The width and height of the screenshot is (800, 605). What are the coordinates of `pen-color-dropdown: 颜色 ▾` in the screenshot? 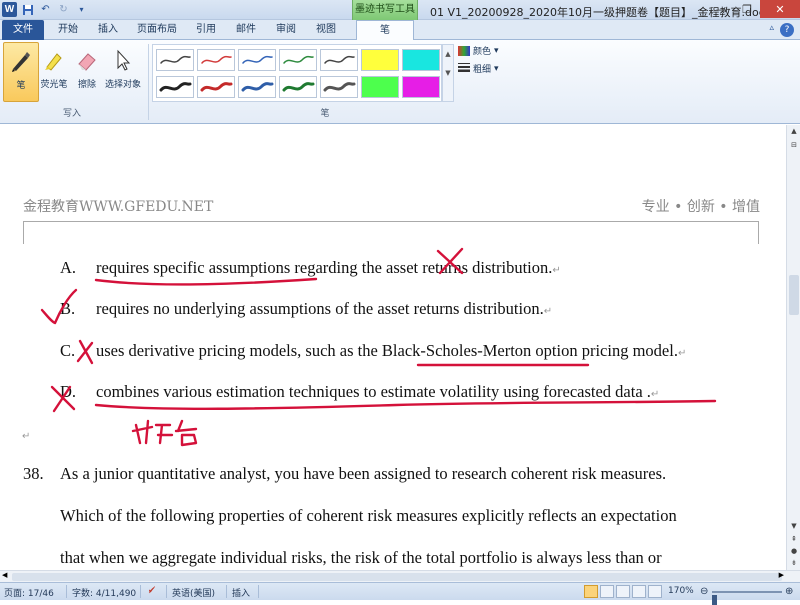 It's located at (478, 50).